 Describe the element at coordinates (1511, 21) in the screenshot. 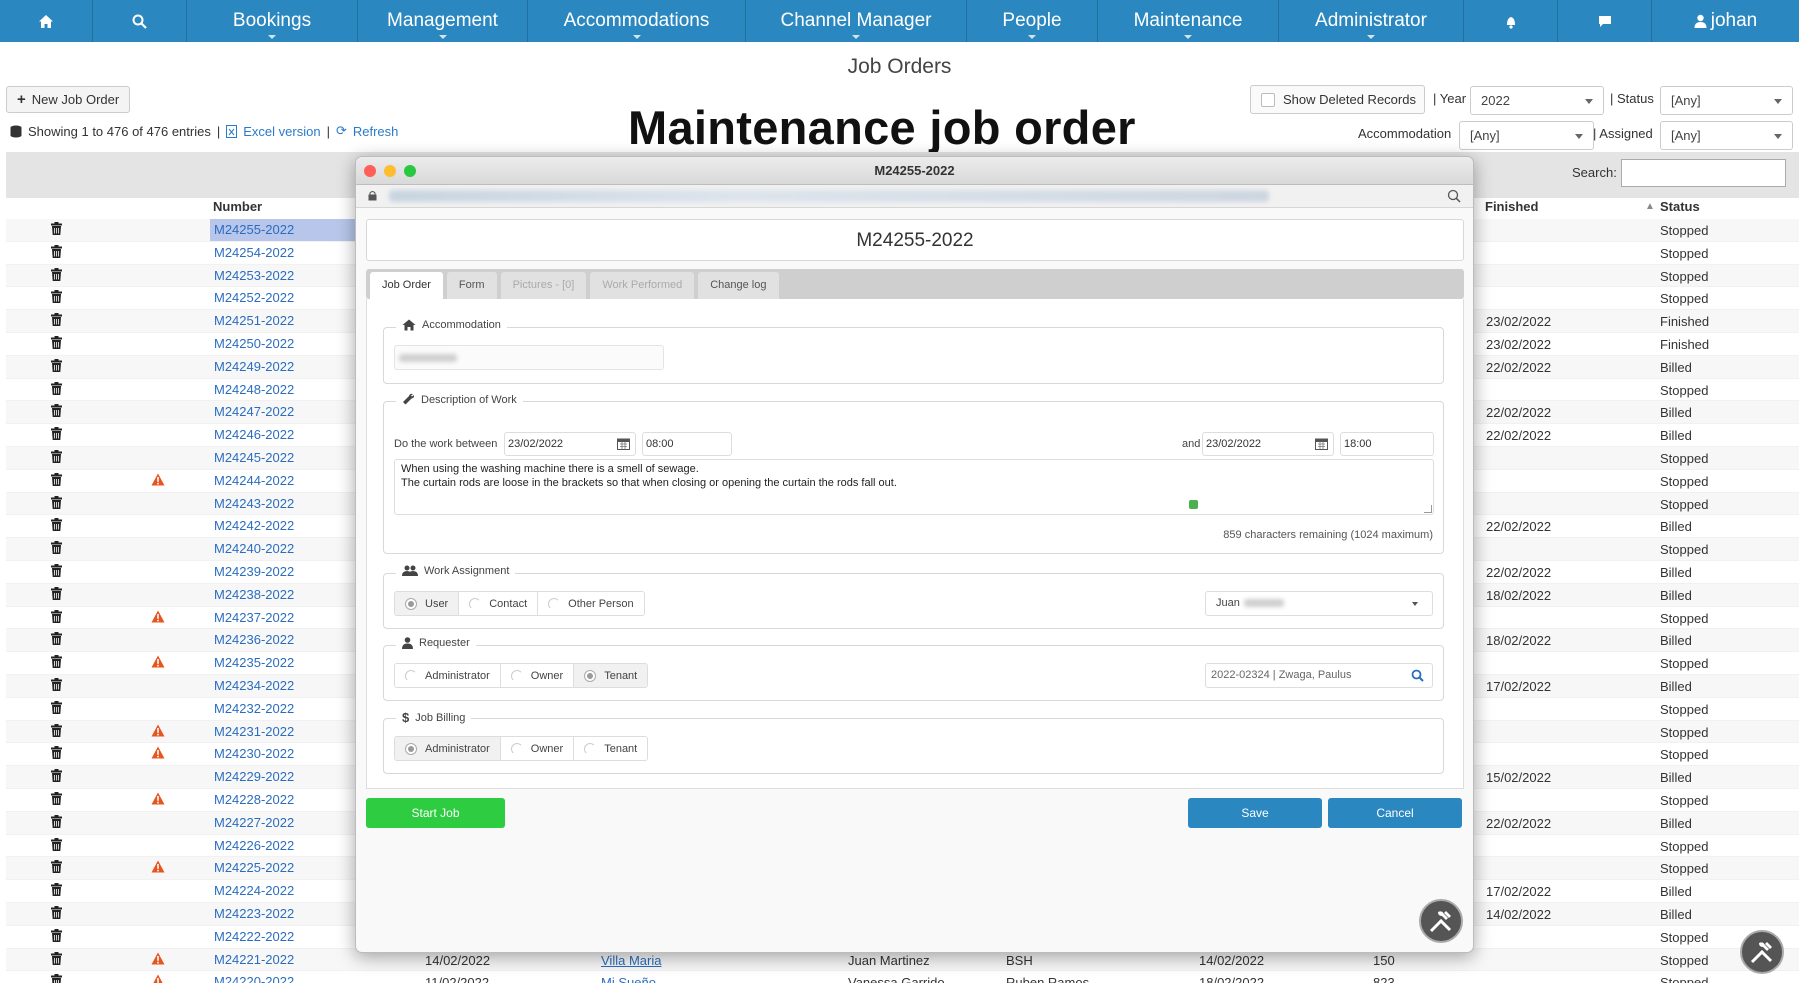

I see `notifications-icon` at that location.